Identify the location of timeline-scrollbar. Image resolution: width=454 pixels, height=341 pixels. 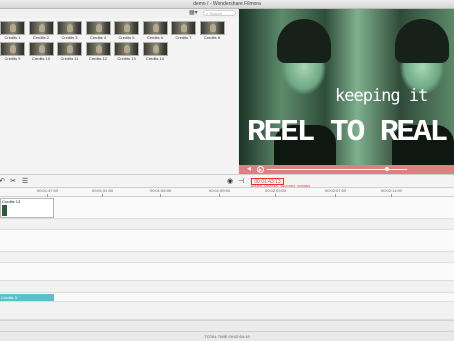
(227, 325).